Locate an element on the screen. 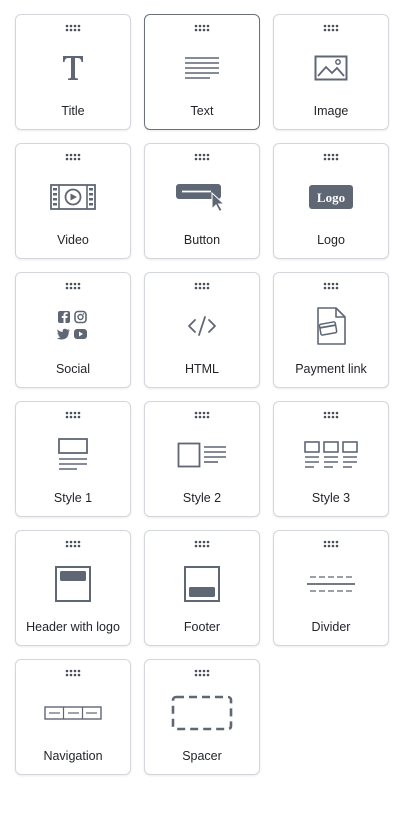 The image size is (410, 816). button-icon is located at coordinates (202, 197).